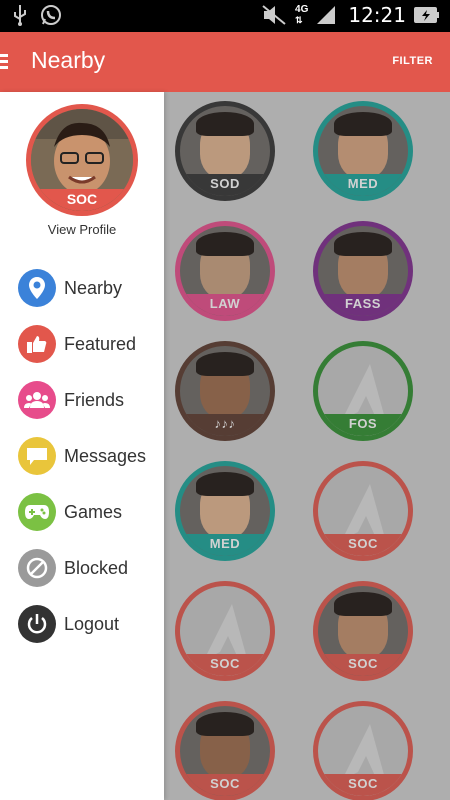  I want to click on status-bar: 4G ⇅ 12:21, so click(225, 16).